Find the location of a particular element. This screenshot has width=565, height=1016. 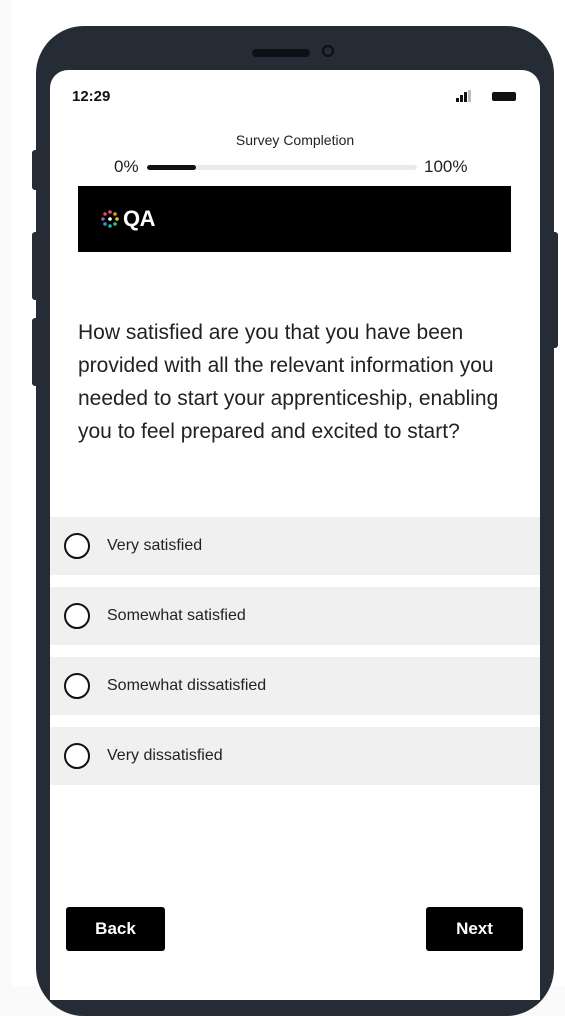

option-somewhat-satisfied: Somewhat satisfied is located at coordinates (295, 616).